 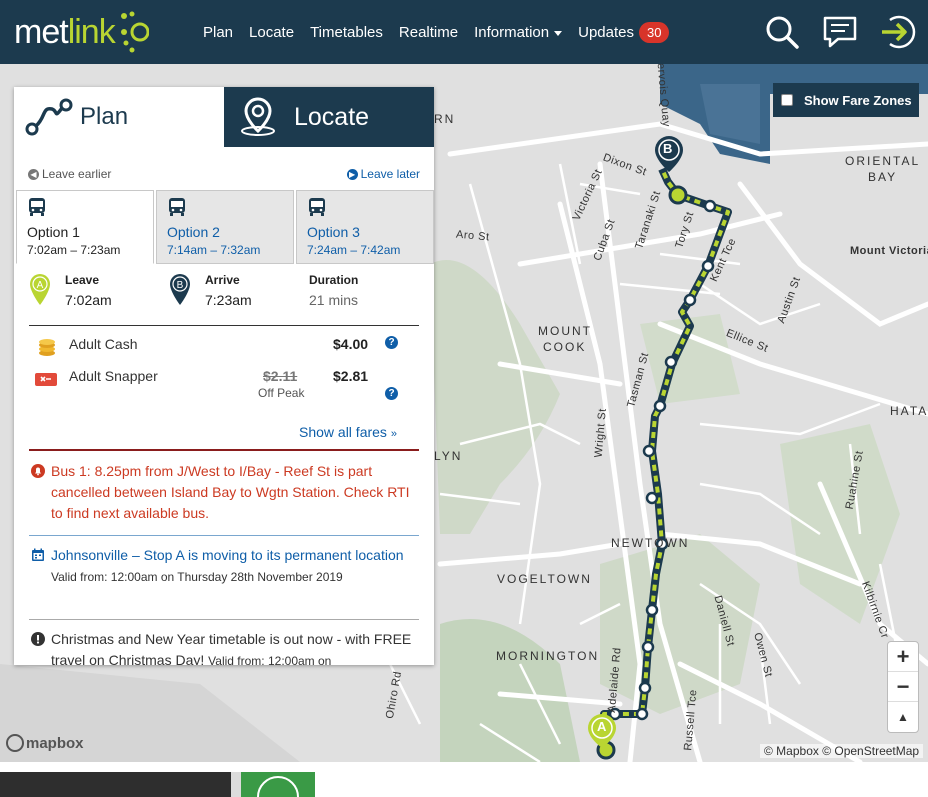 I want to click on map-label-lyn: LYN, so click(x=448, y=456).